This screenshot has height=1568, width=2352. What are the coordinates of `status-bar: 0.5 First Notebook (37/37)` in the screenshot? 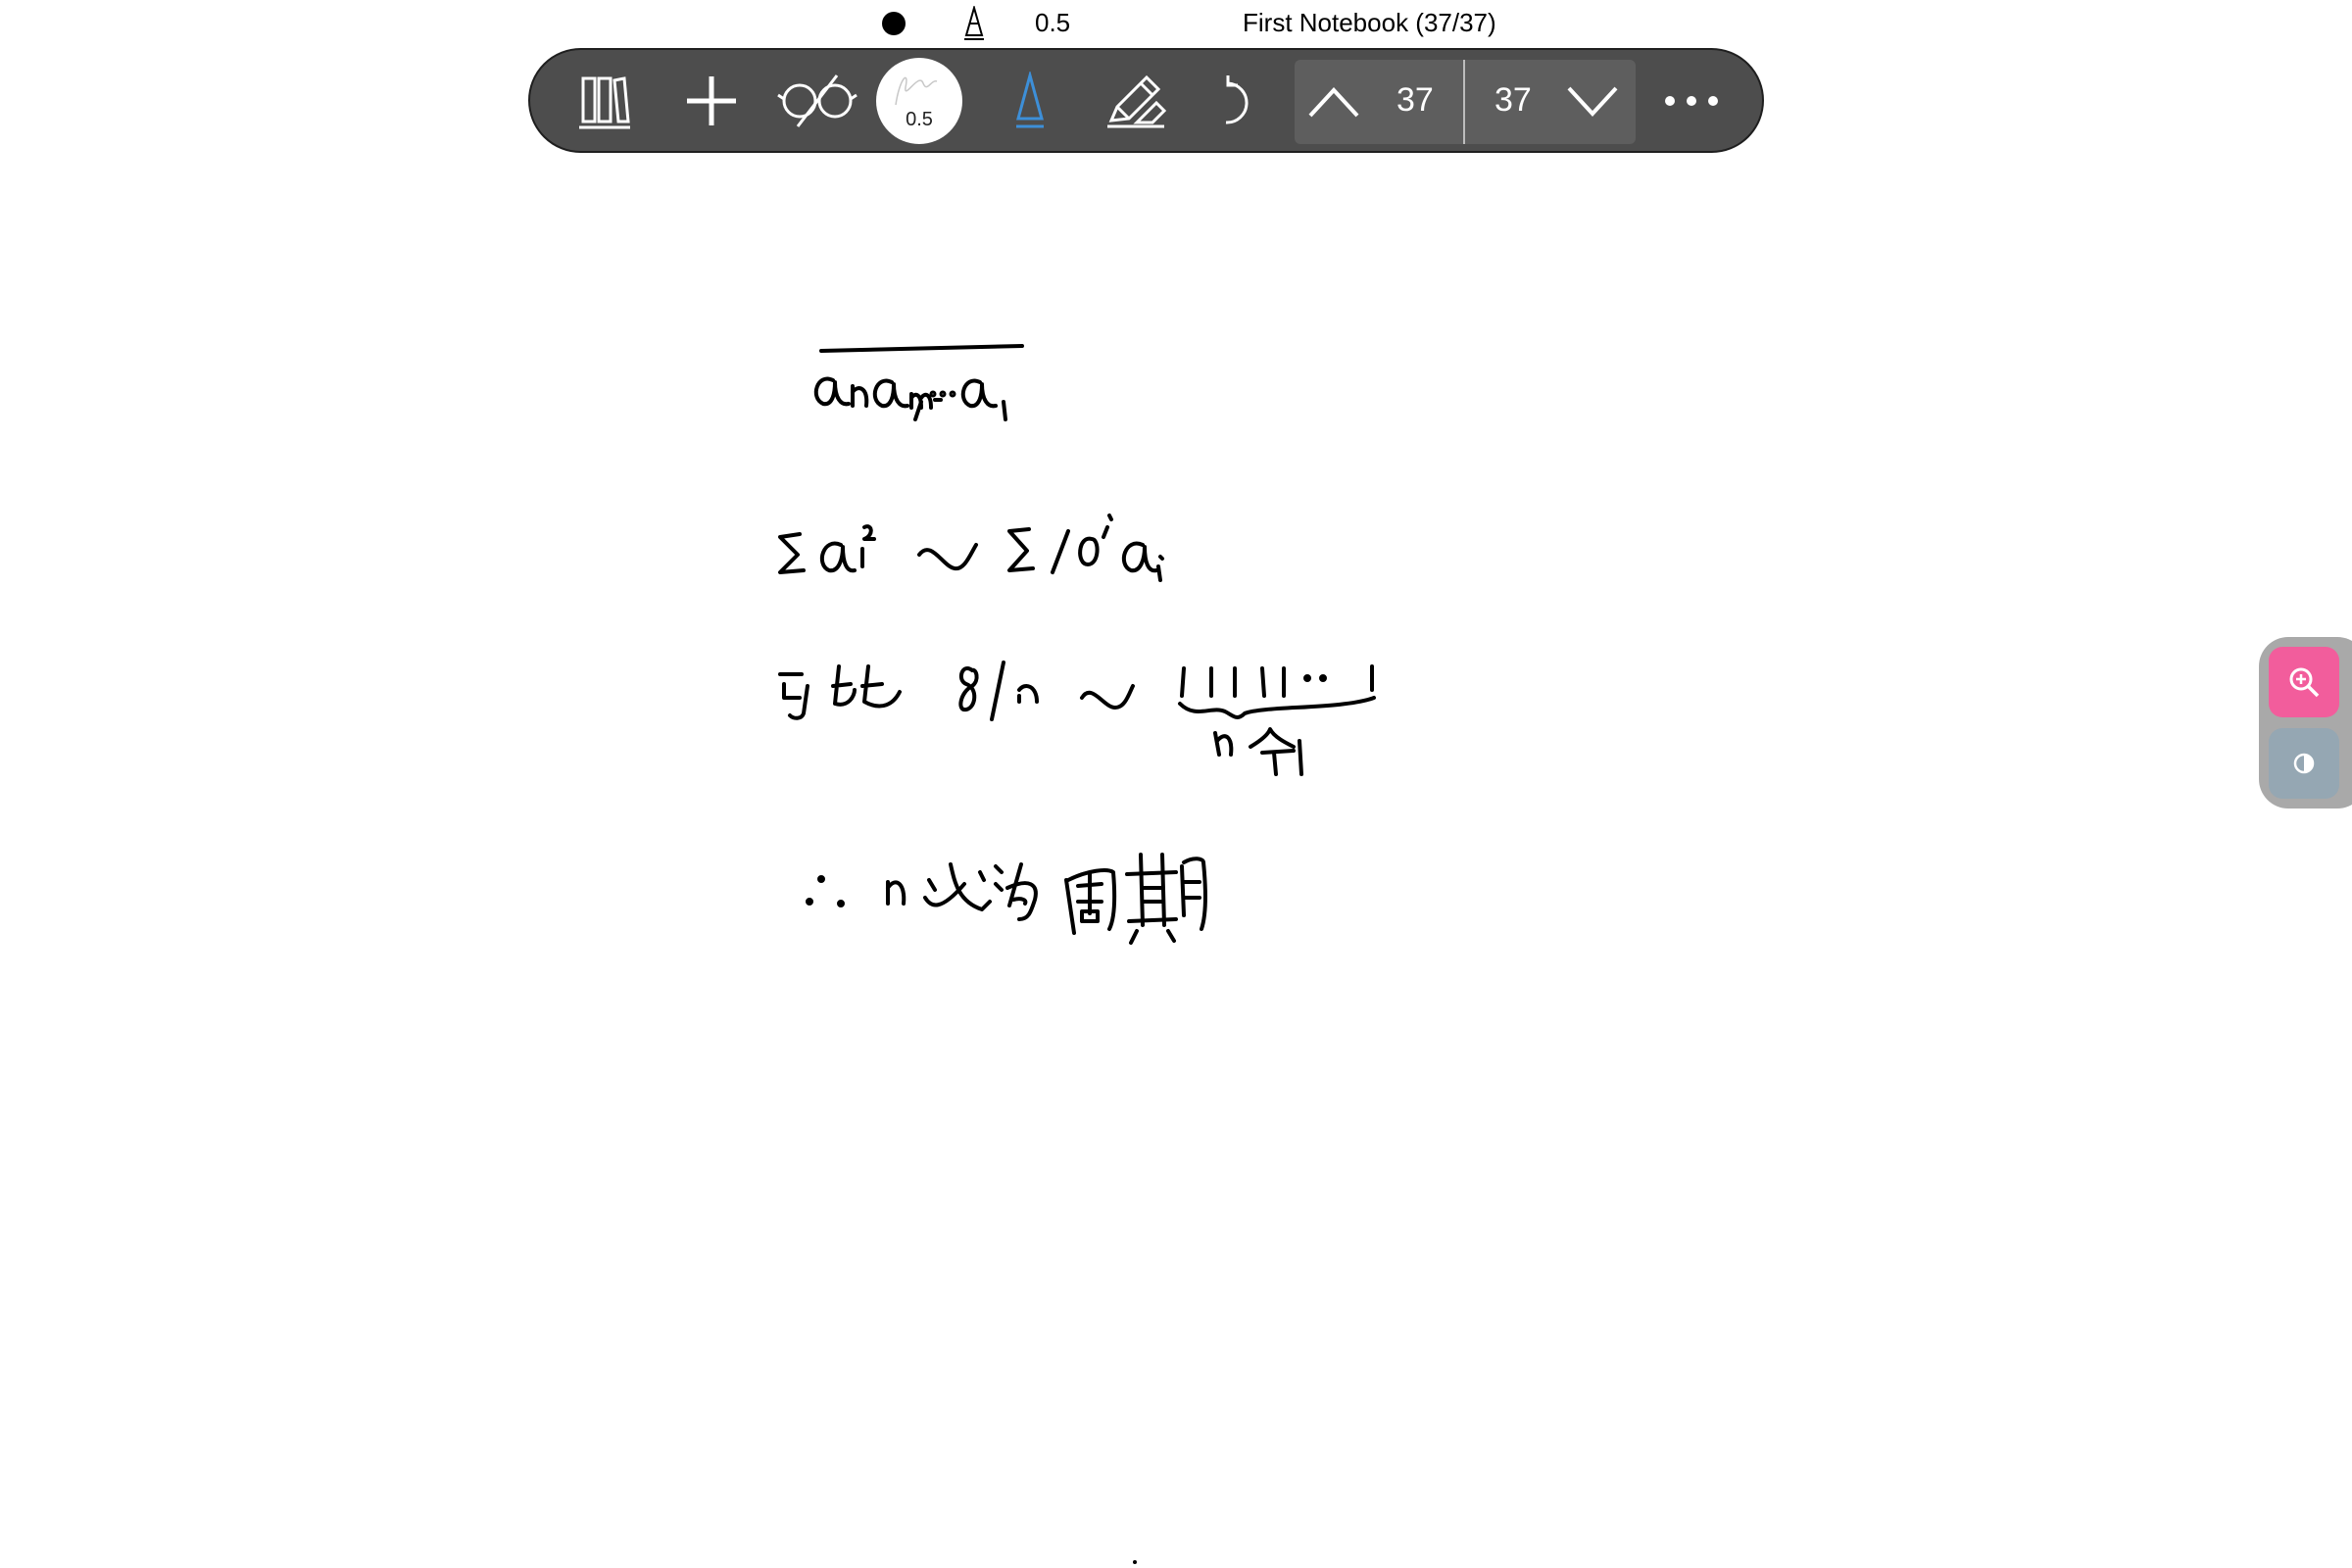 It's located at (1176, 23).